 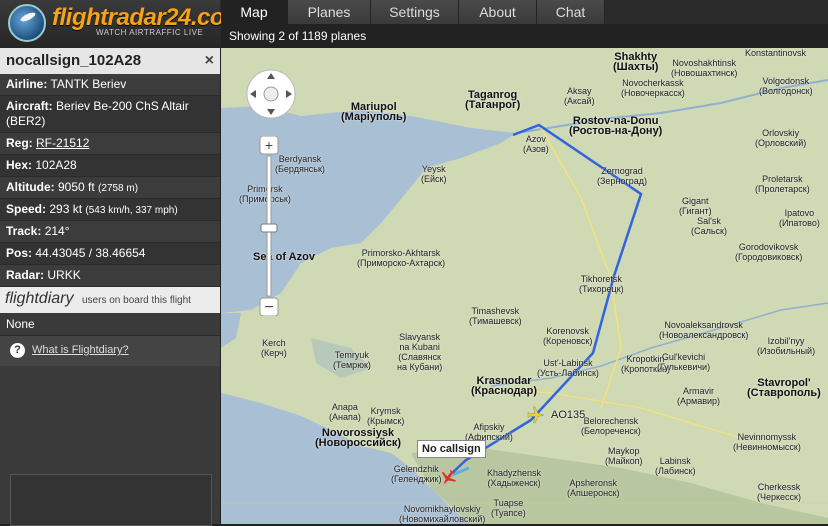 I want to click on label-novorossiysk: Novorossiysk (Новороссийск), so click(x=358, y=438).